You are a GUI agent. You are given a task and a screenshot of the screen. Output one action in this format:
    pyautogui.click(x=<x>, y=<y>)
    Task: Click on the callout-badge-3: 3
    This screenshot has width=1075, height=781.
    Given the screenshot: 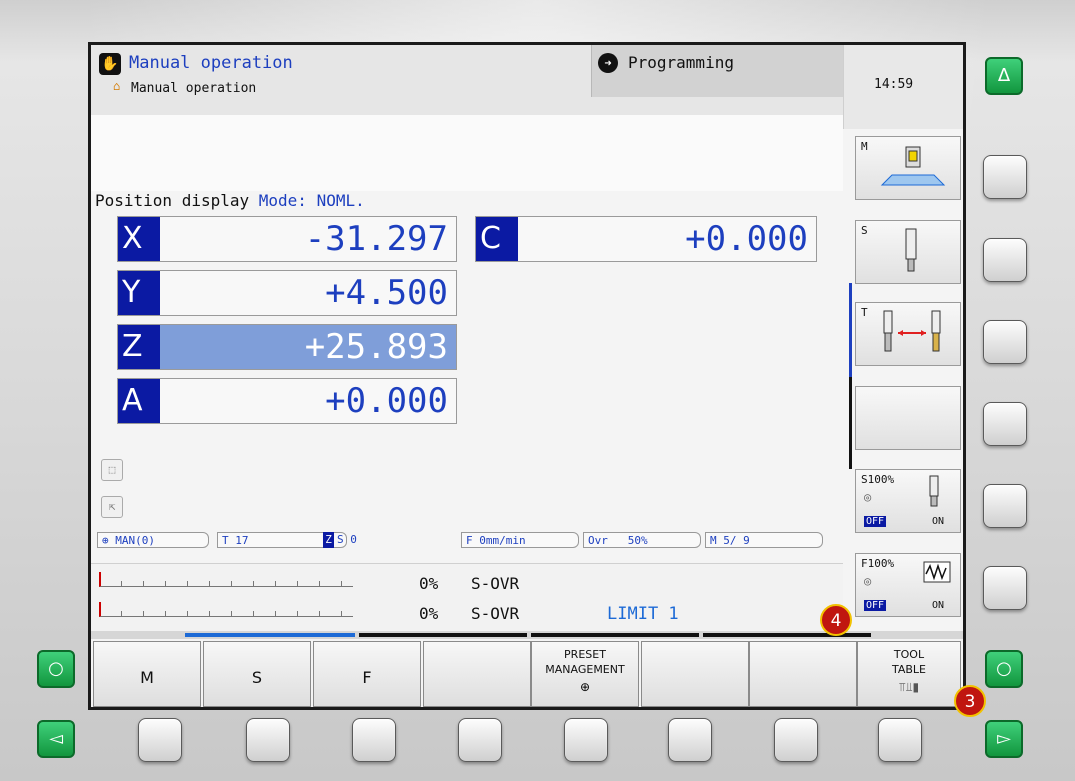 What is the action you would take?
    pyautogui.click(x=970, y=701)
    